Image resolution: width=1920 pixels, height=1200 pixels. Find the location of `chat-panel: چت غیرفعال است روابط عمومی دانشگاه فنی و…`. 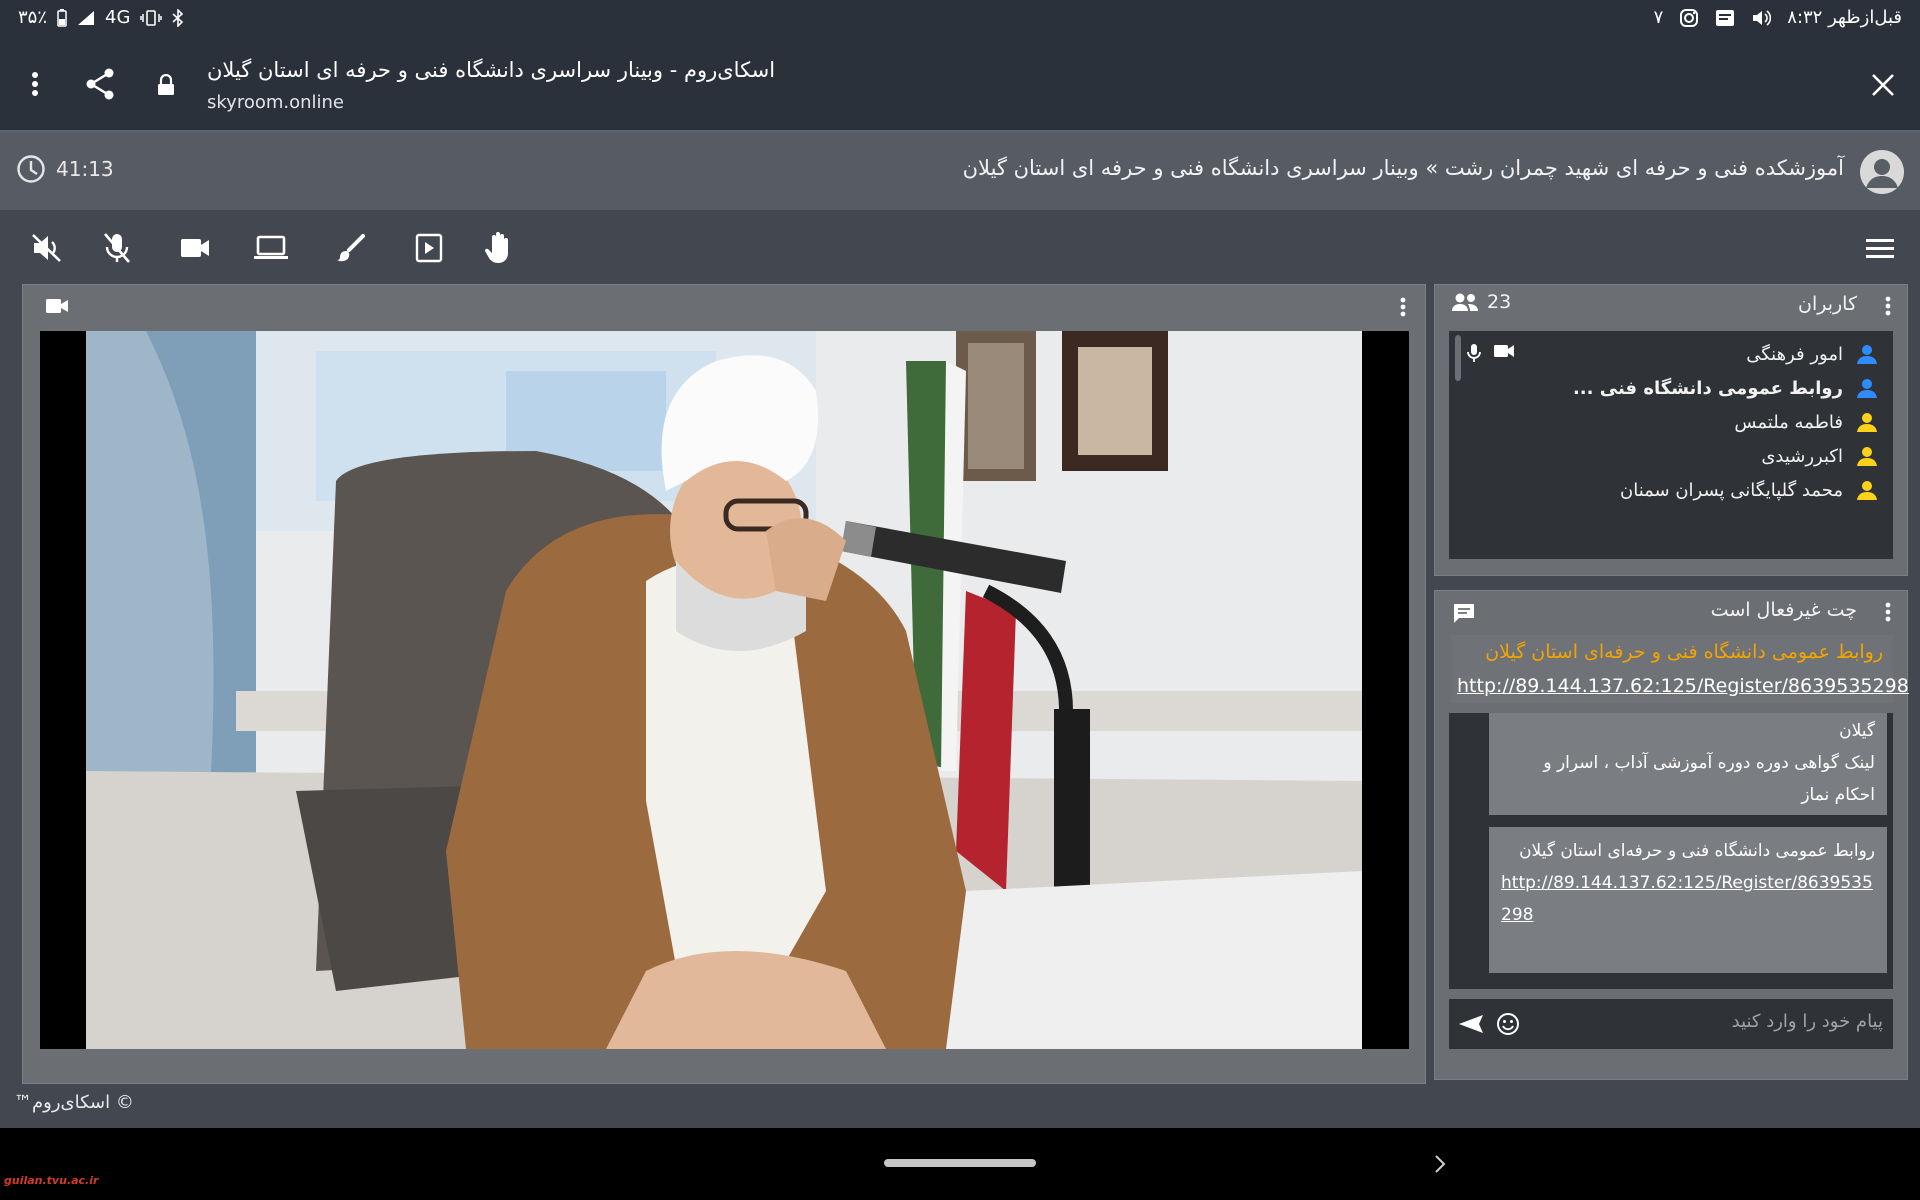

chat-panel: چت غیرفعال است روابط عمومی دانشگاه فنی و… is located at coordinates (1671, 835).